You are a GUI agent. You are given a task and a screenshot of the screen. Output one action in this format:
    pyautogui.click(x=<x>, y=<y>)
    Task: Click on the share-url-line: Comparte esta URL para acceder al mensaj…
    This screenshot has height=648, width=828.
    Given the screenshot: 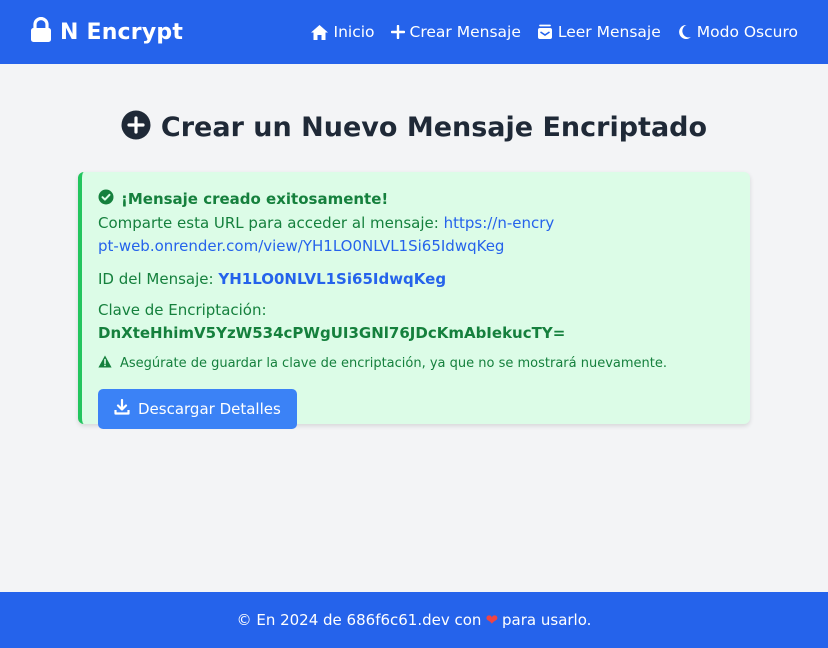 What is the action you would take?
    pyautogui.click(x=328, y=235)
    